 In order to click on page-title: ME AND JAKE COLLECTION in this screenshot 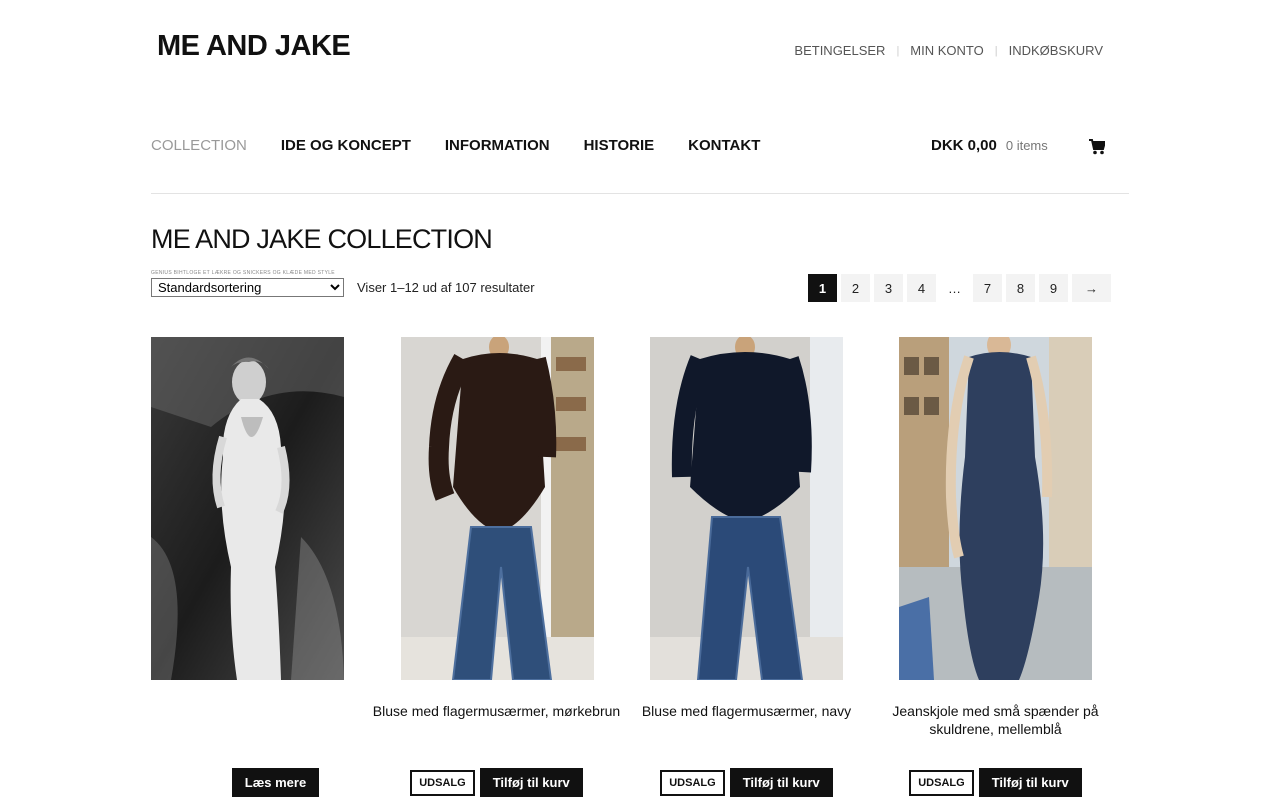, I will do `click(322, 239)`.